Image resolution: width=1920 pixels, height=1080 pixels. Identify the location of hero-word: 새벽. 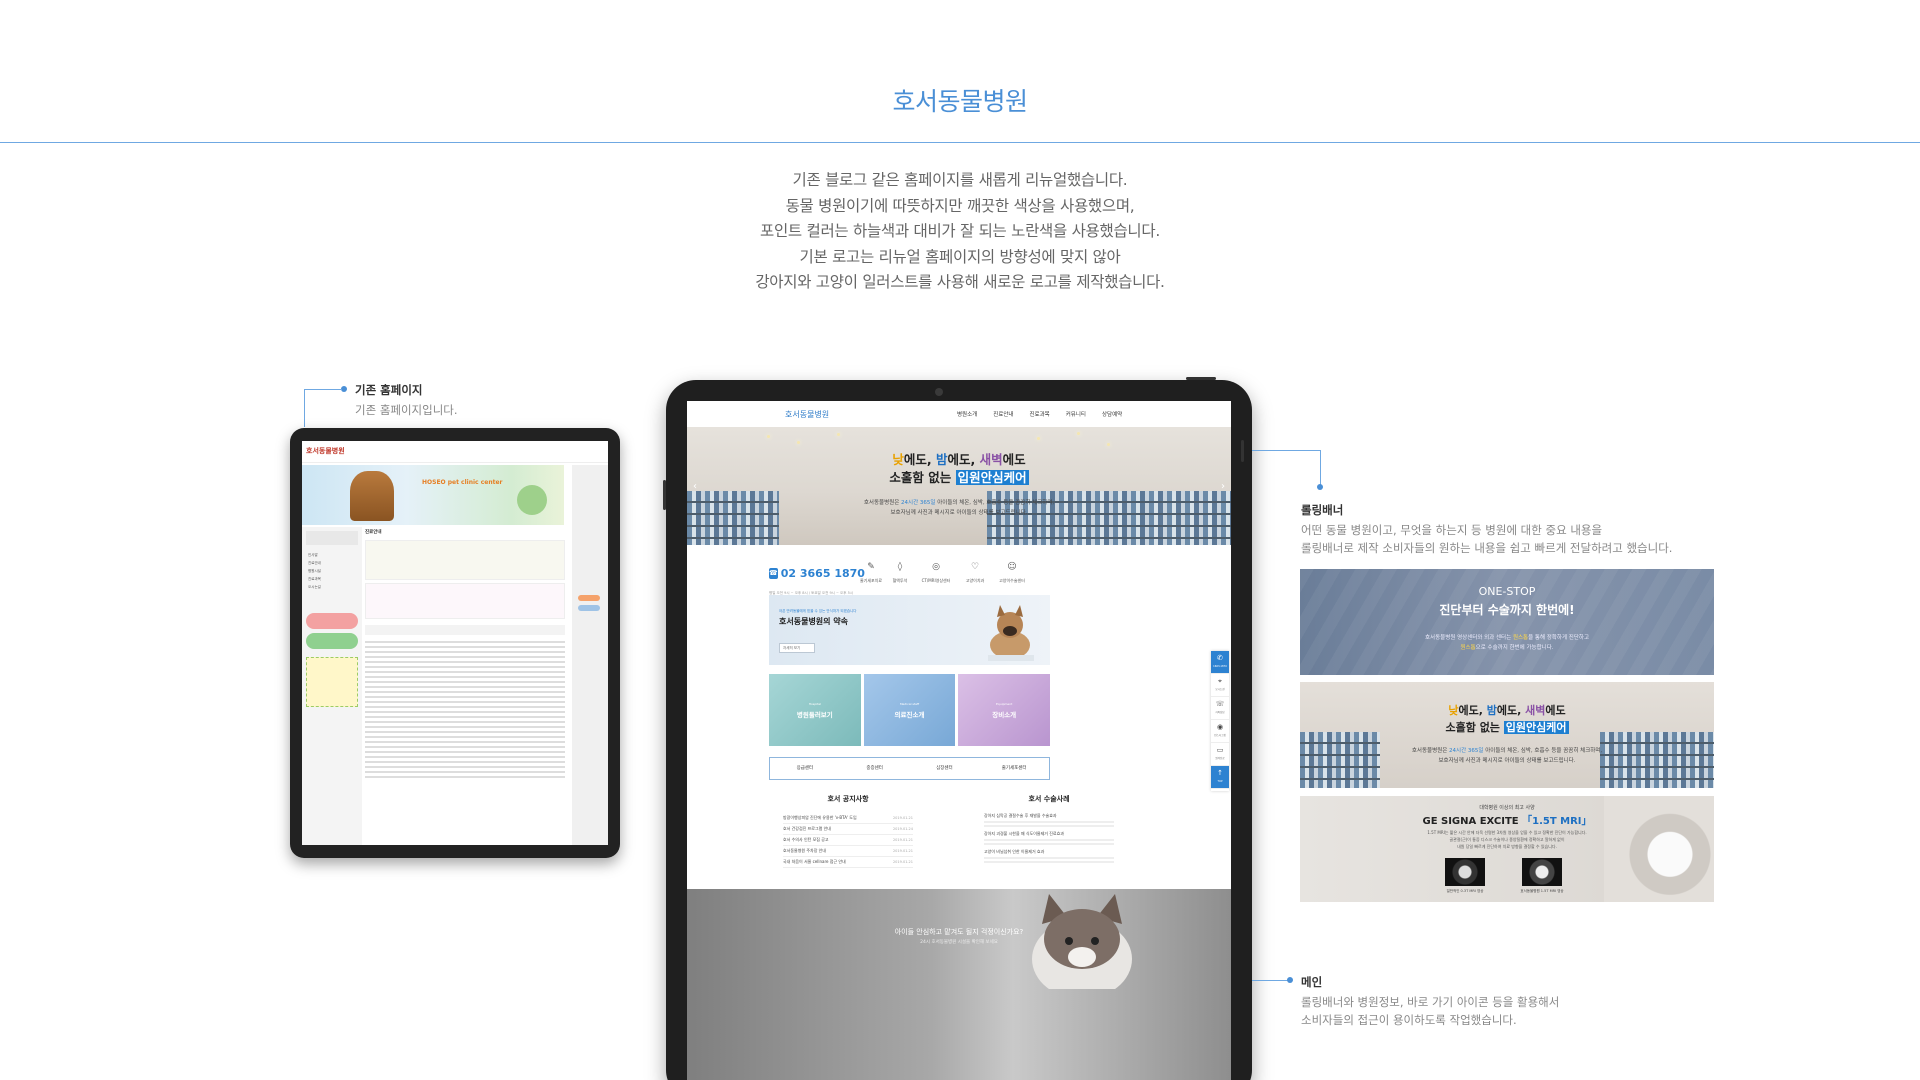
(991, 459).